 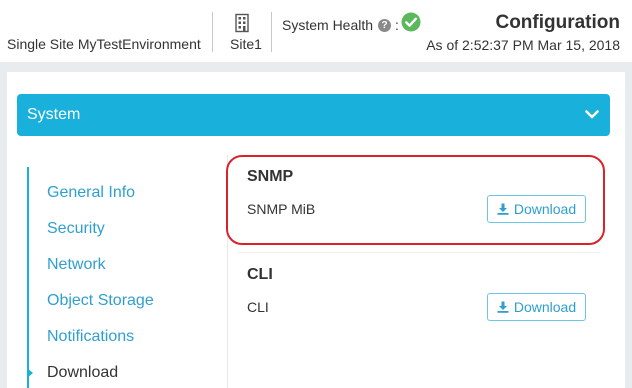 I want to click on cli-download-button: Download, so click(x=536, y=307).